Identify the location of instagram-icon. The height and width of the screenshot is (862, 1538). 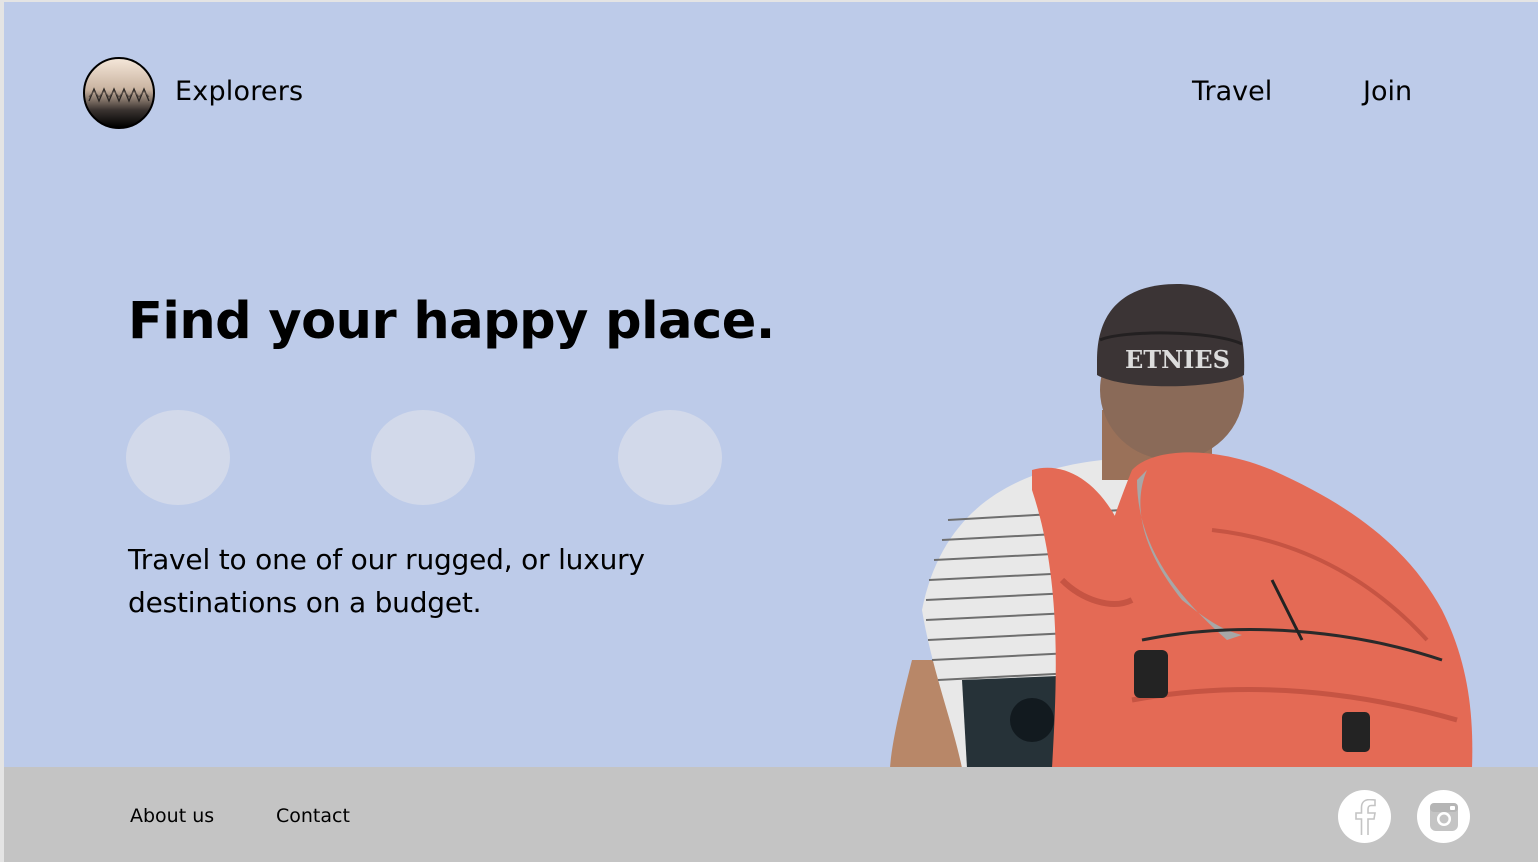
(1443, 816).